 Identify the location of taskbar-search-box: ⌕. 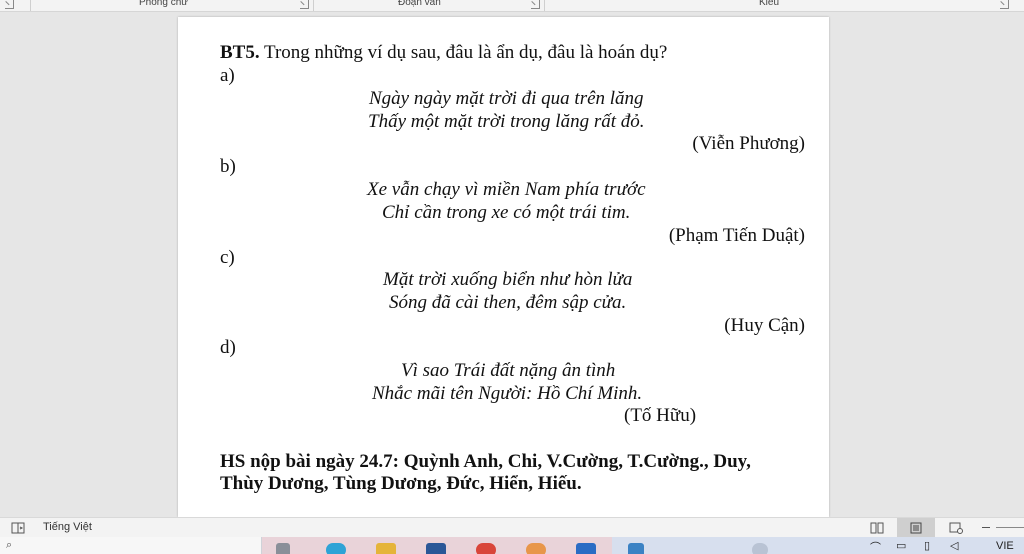
(131, 545).